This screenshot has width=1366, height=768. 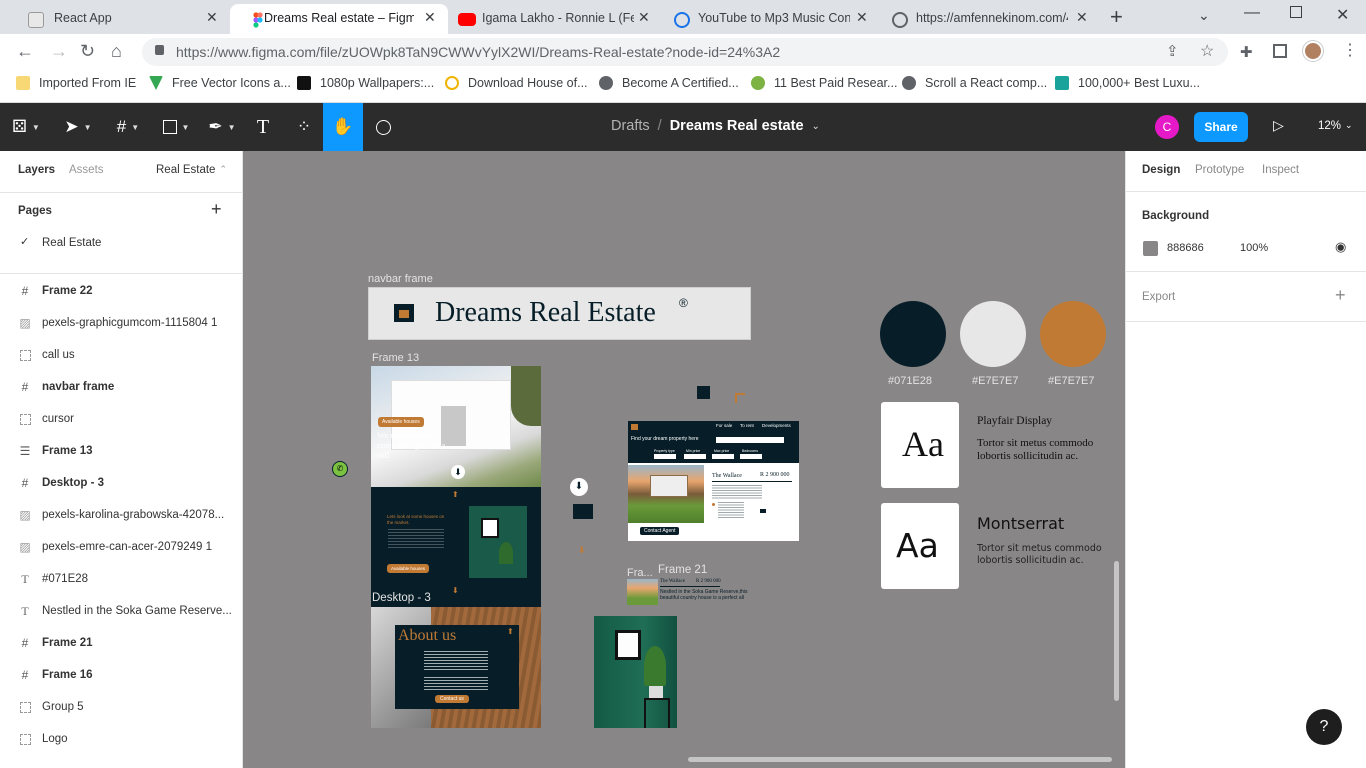 I want to click on layer-row: # navbar frame, so click(x=121, y=387).